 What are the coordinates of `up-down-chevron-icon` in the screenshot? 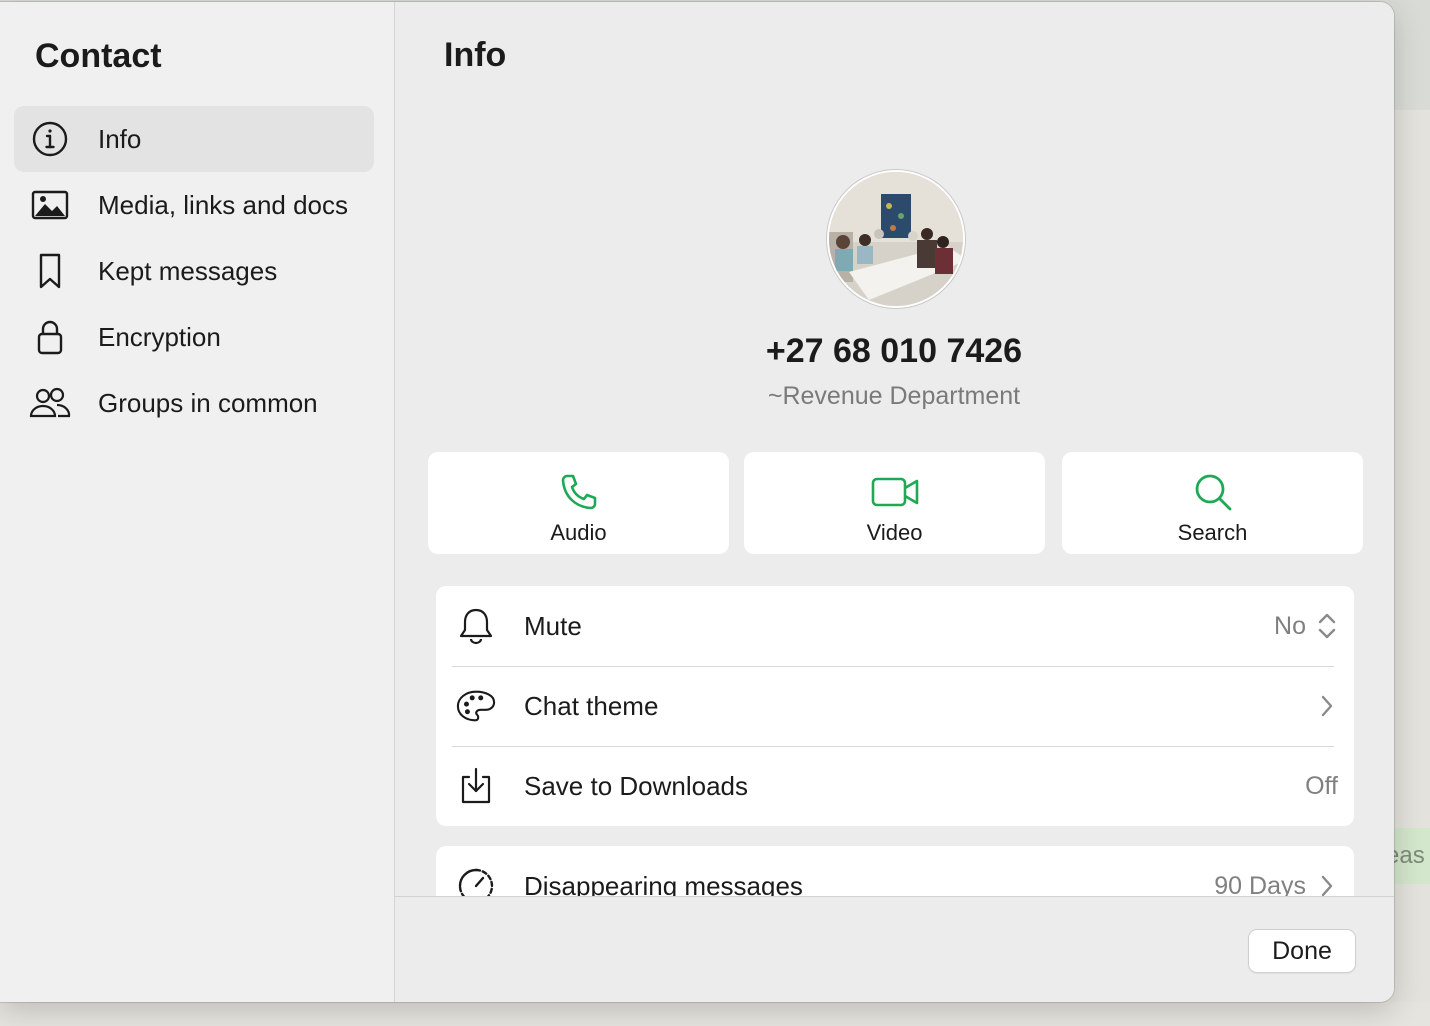 It's located at (1327, 626).